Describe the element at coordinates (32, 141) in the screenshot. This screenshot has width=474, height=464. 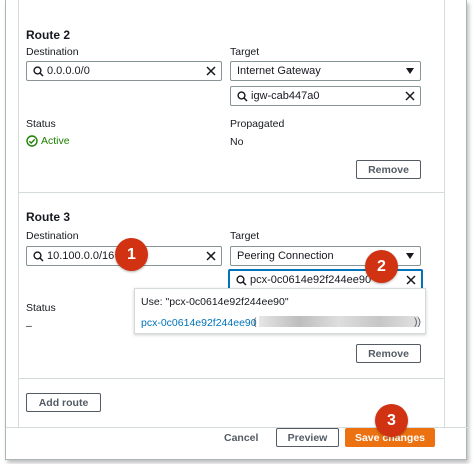
I see `check-circle-icon` at that location.